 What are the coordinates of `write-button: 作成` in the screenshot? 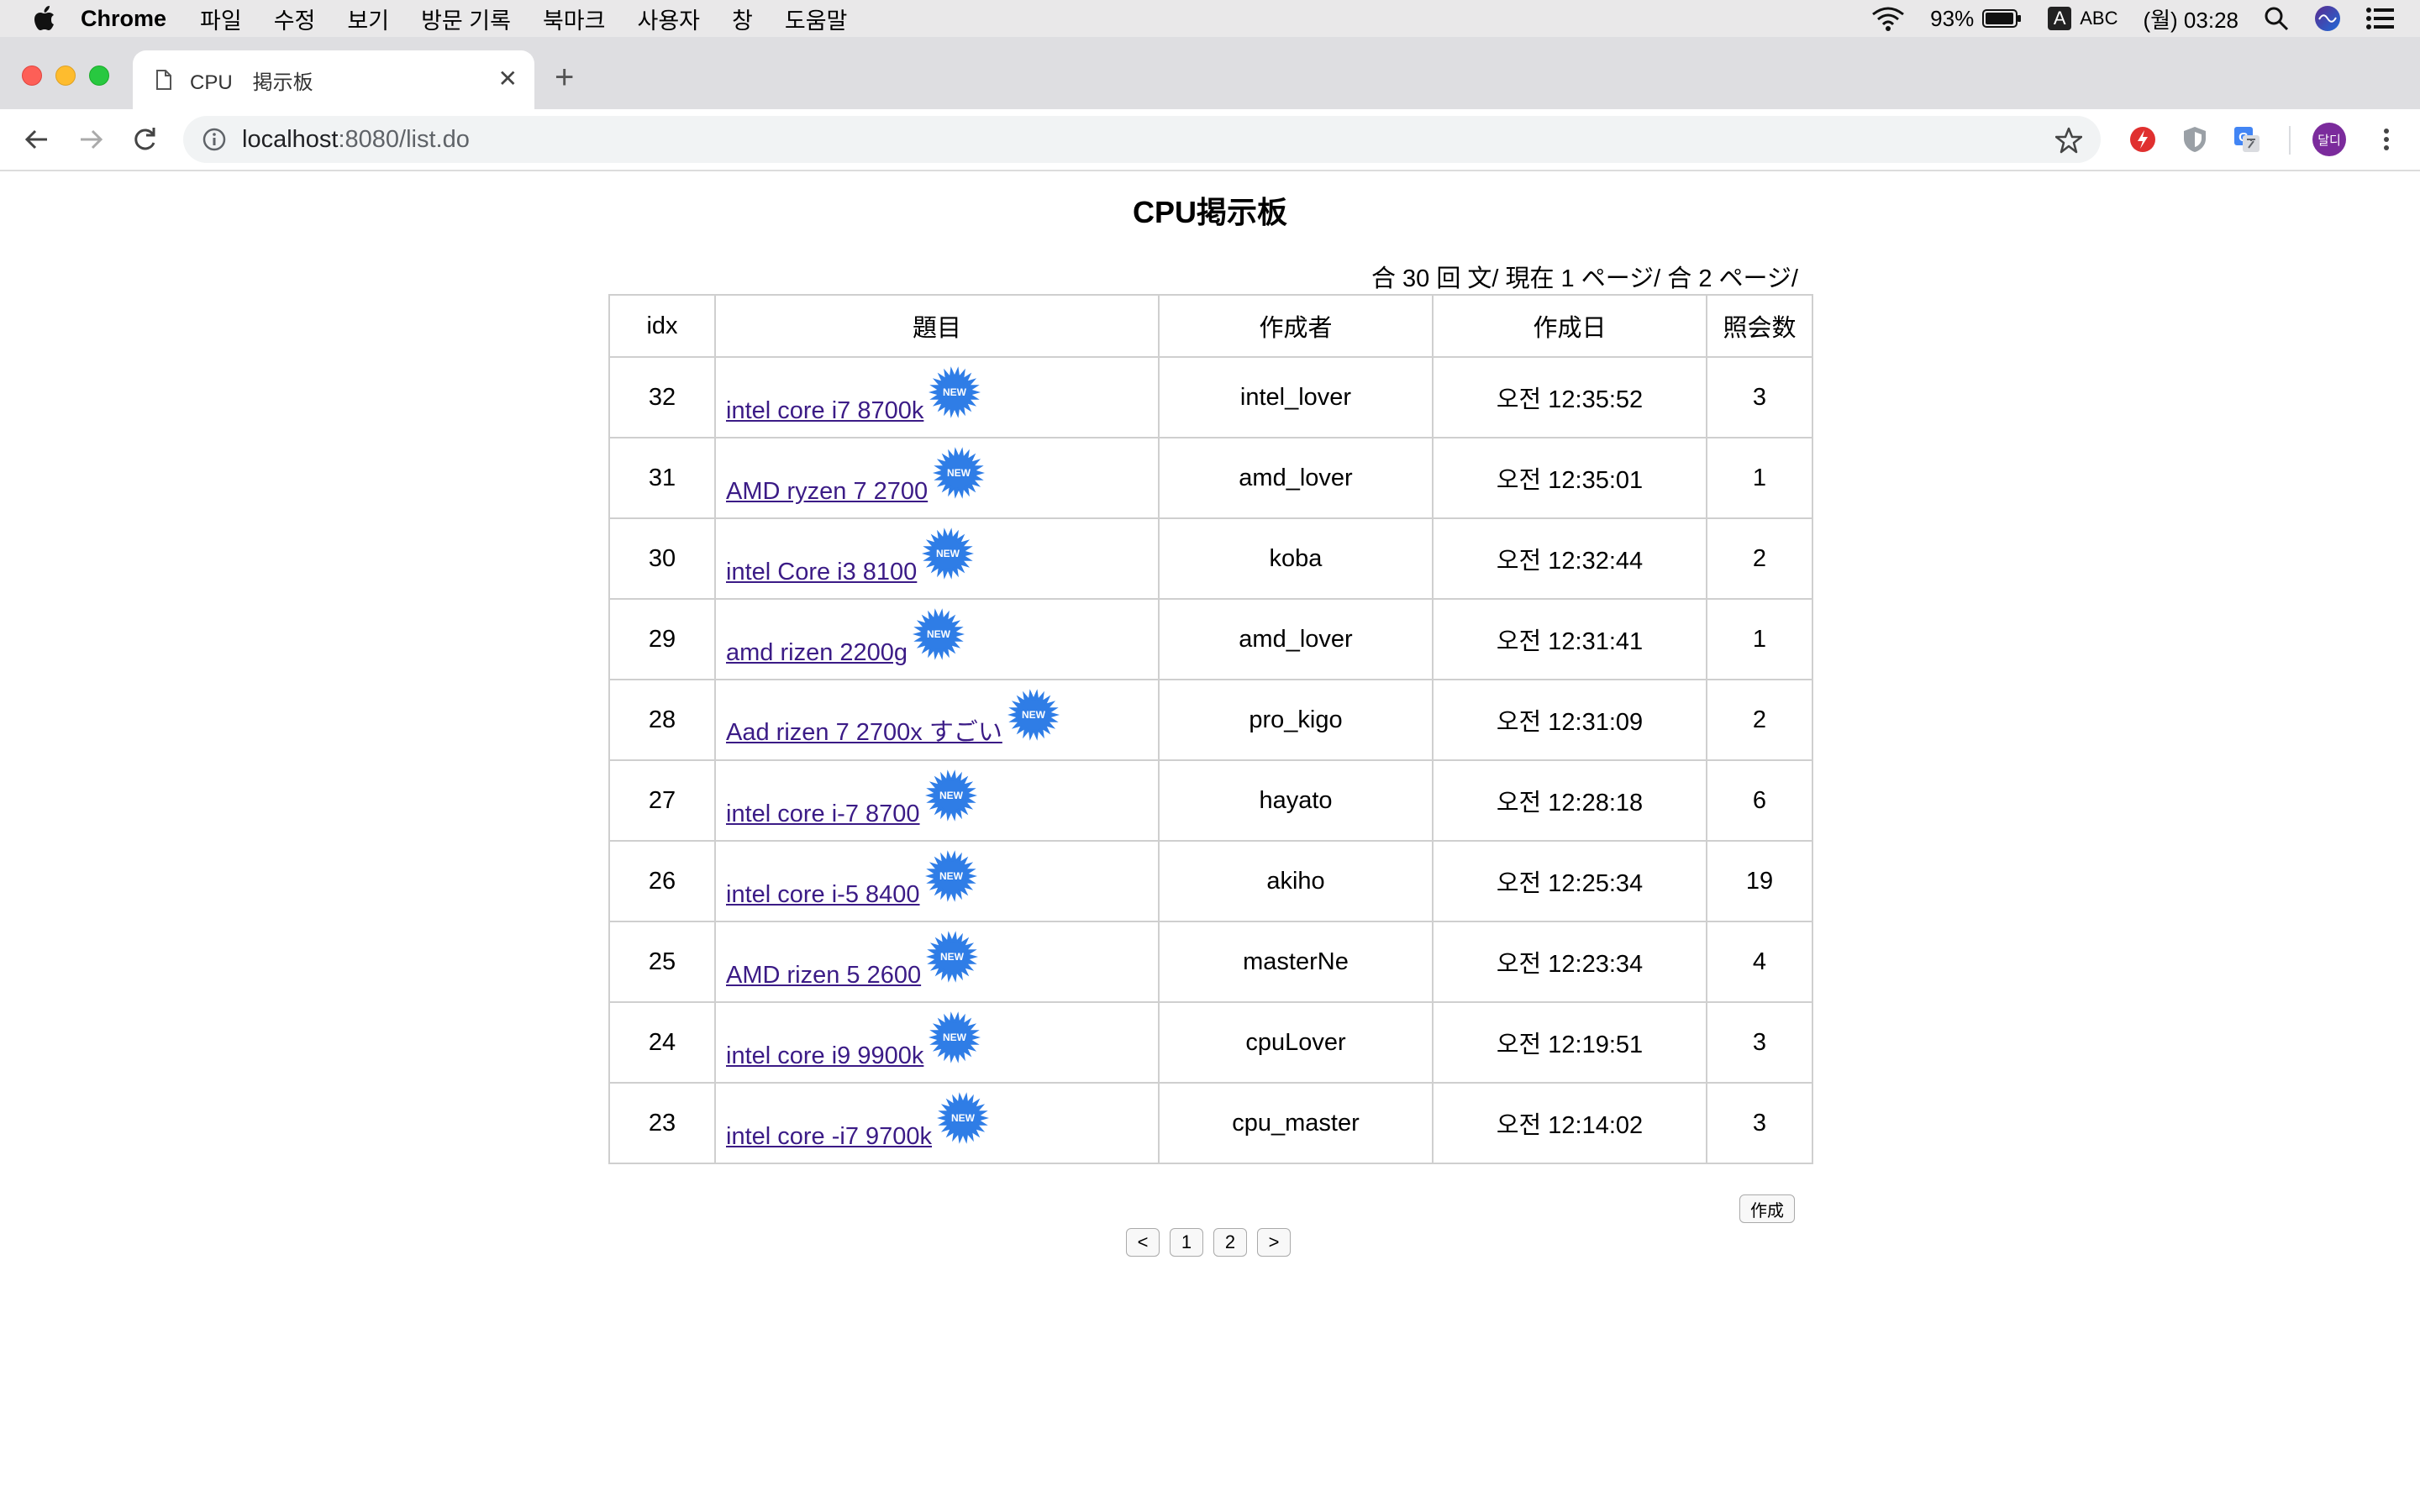 It's located at (1767, 1208).